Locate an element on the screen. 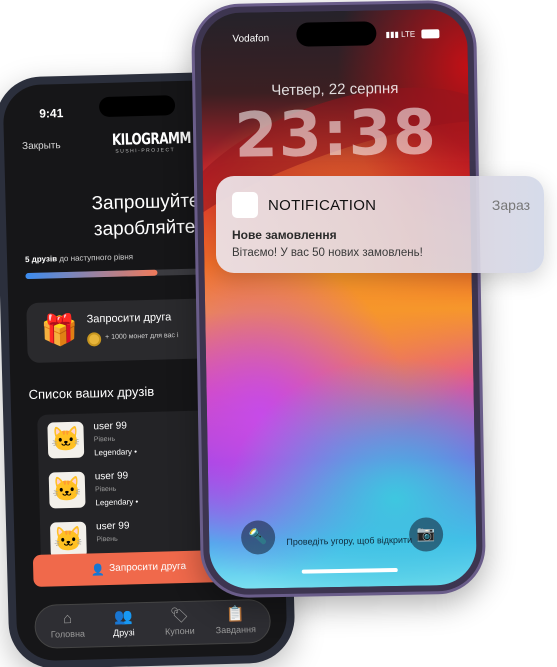  progress-suffix: до наступного рівня is located at coordinates (96, 258).